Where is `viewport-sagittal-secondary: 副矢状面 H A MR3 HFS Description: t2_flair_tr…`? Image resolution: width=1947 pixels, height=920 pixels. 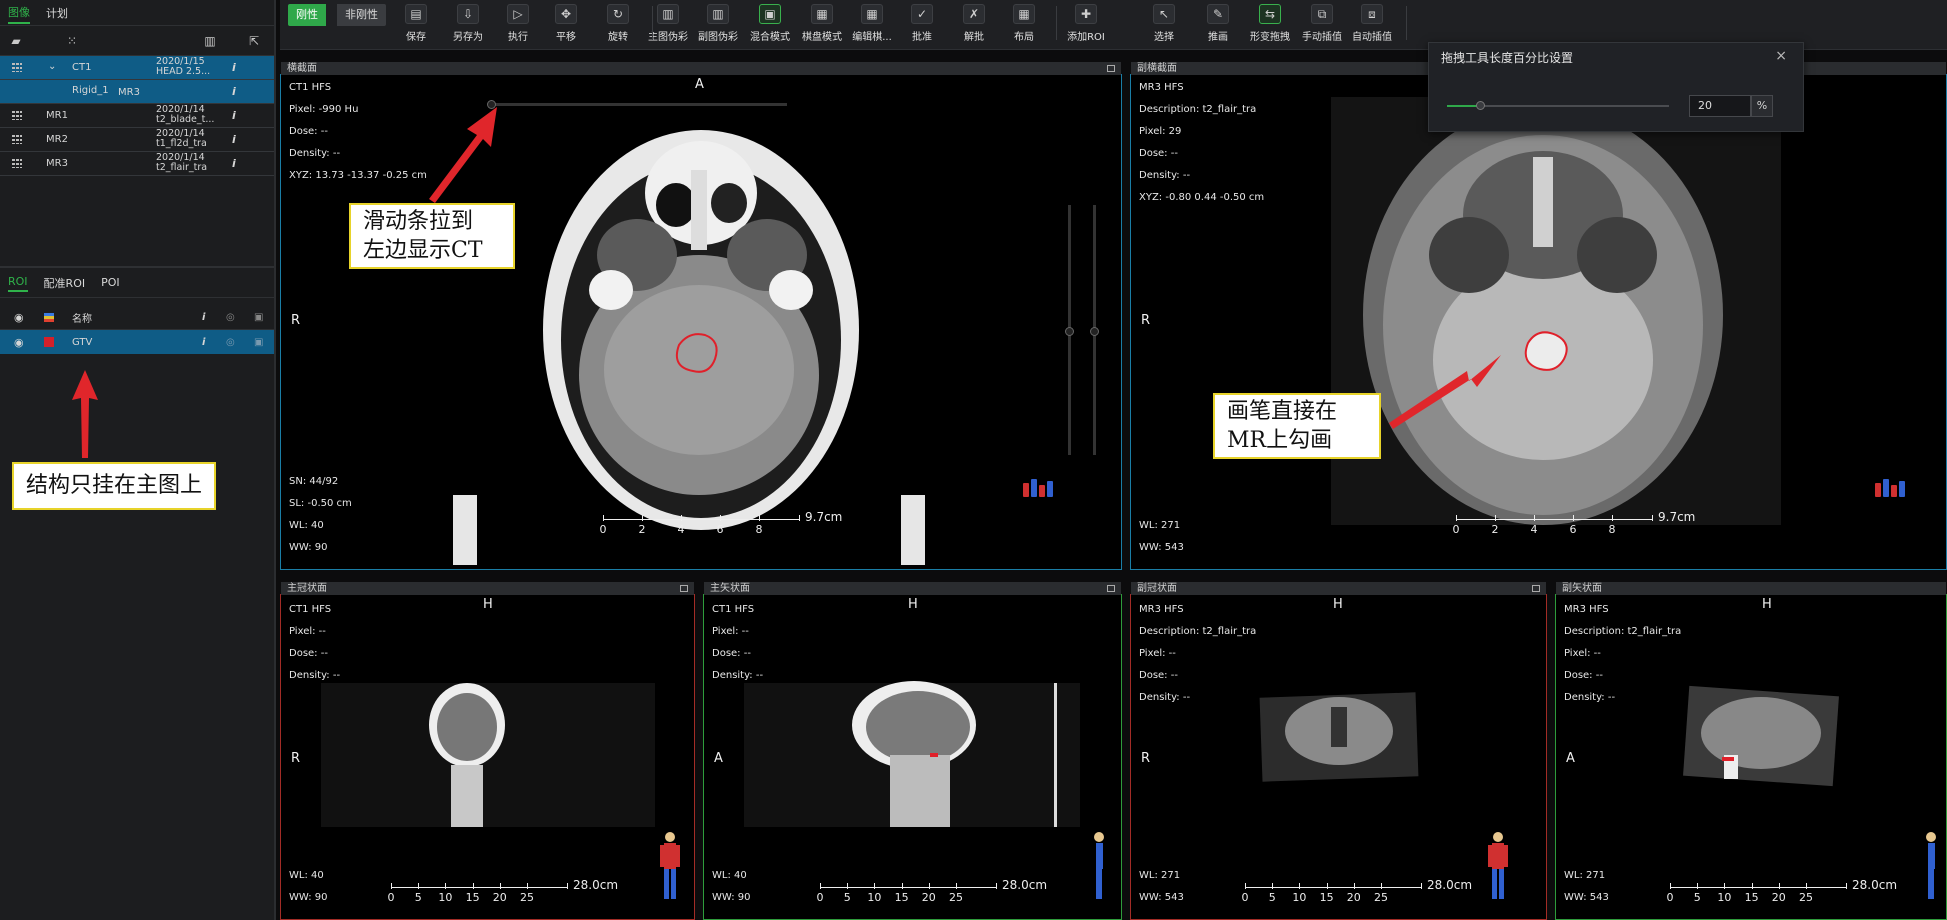
viewport-sagittal-secondary: 副矢状面 H A MR3 HFS Description: t2_flair_tr… is located at coordinates (1751, 751).